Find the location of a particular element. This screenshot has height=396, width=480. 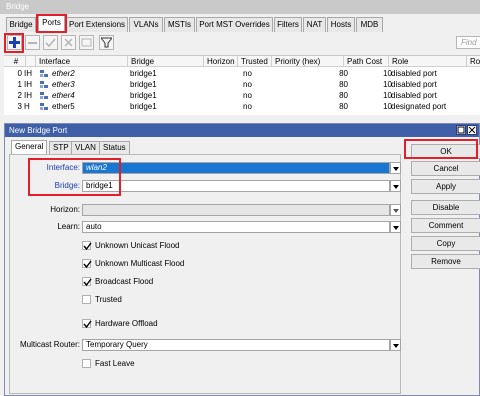

remove-button: Remove is located at coordinates (445, 261).